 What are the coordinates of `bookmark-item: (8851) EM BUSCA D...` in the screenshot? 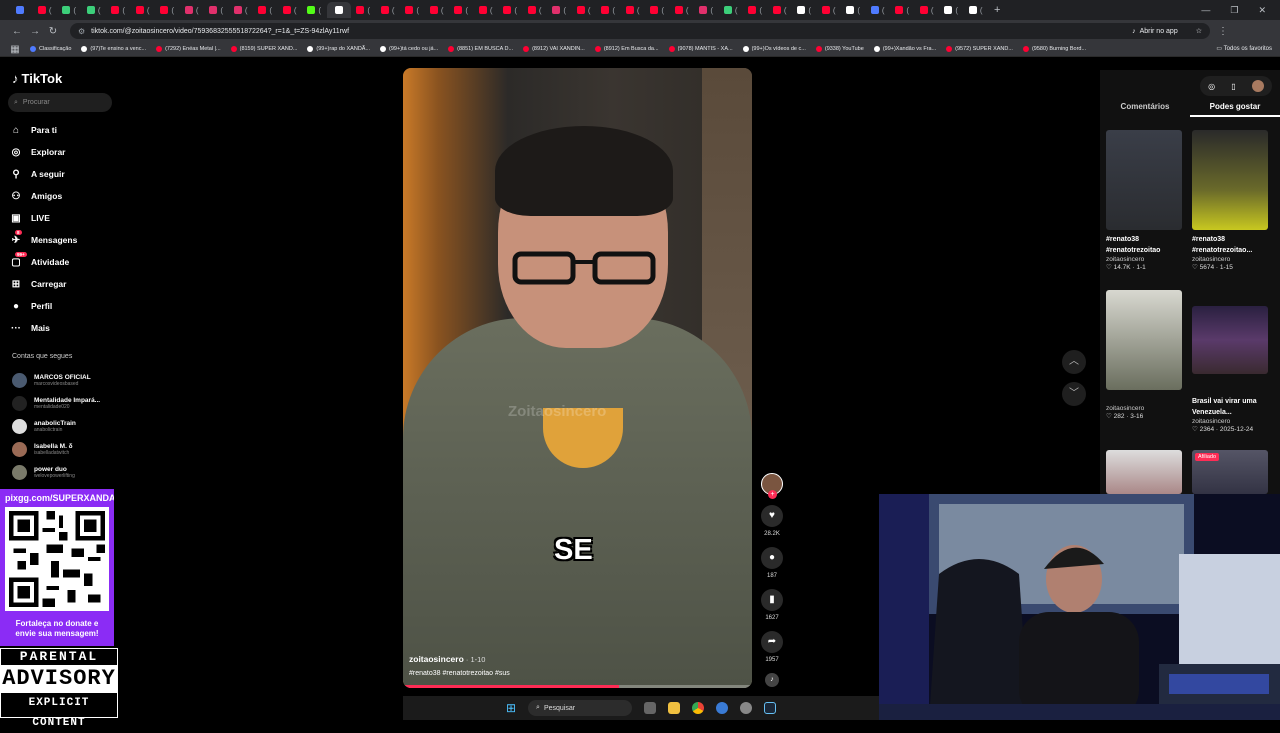 It's located at (480, 49).